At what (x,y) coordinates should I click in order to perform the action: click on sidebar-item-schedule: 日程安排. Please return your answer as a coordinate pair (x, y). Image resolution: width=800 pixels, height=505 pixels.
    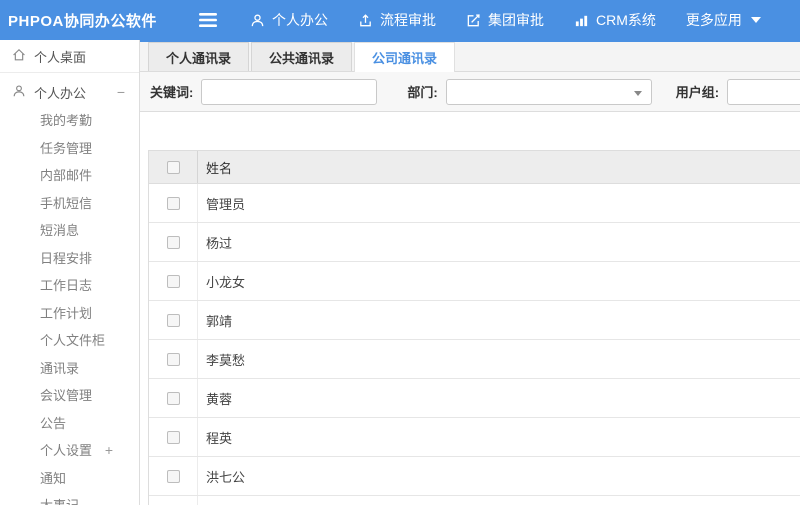
    Looking at the image, I should click on (69, 259).